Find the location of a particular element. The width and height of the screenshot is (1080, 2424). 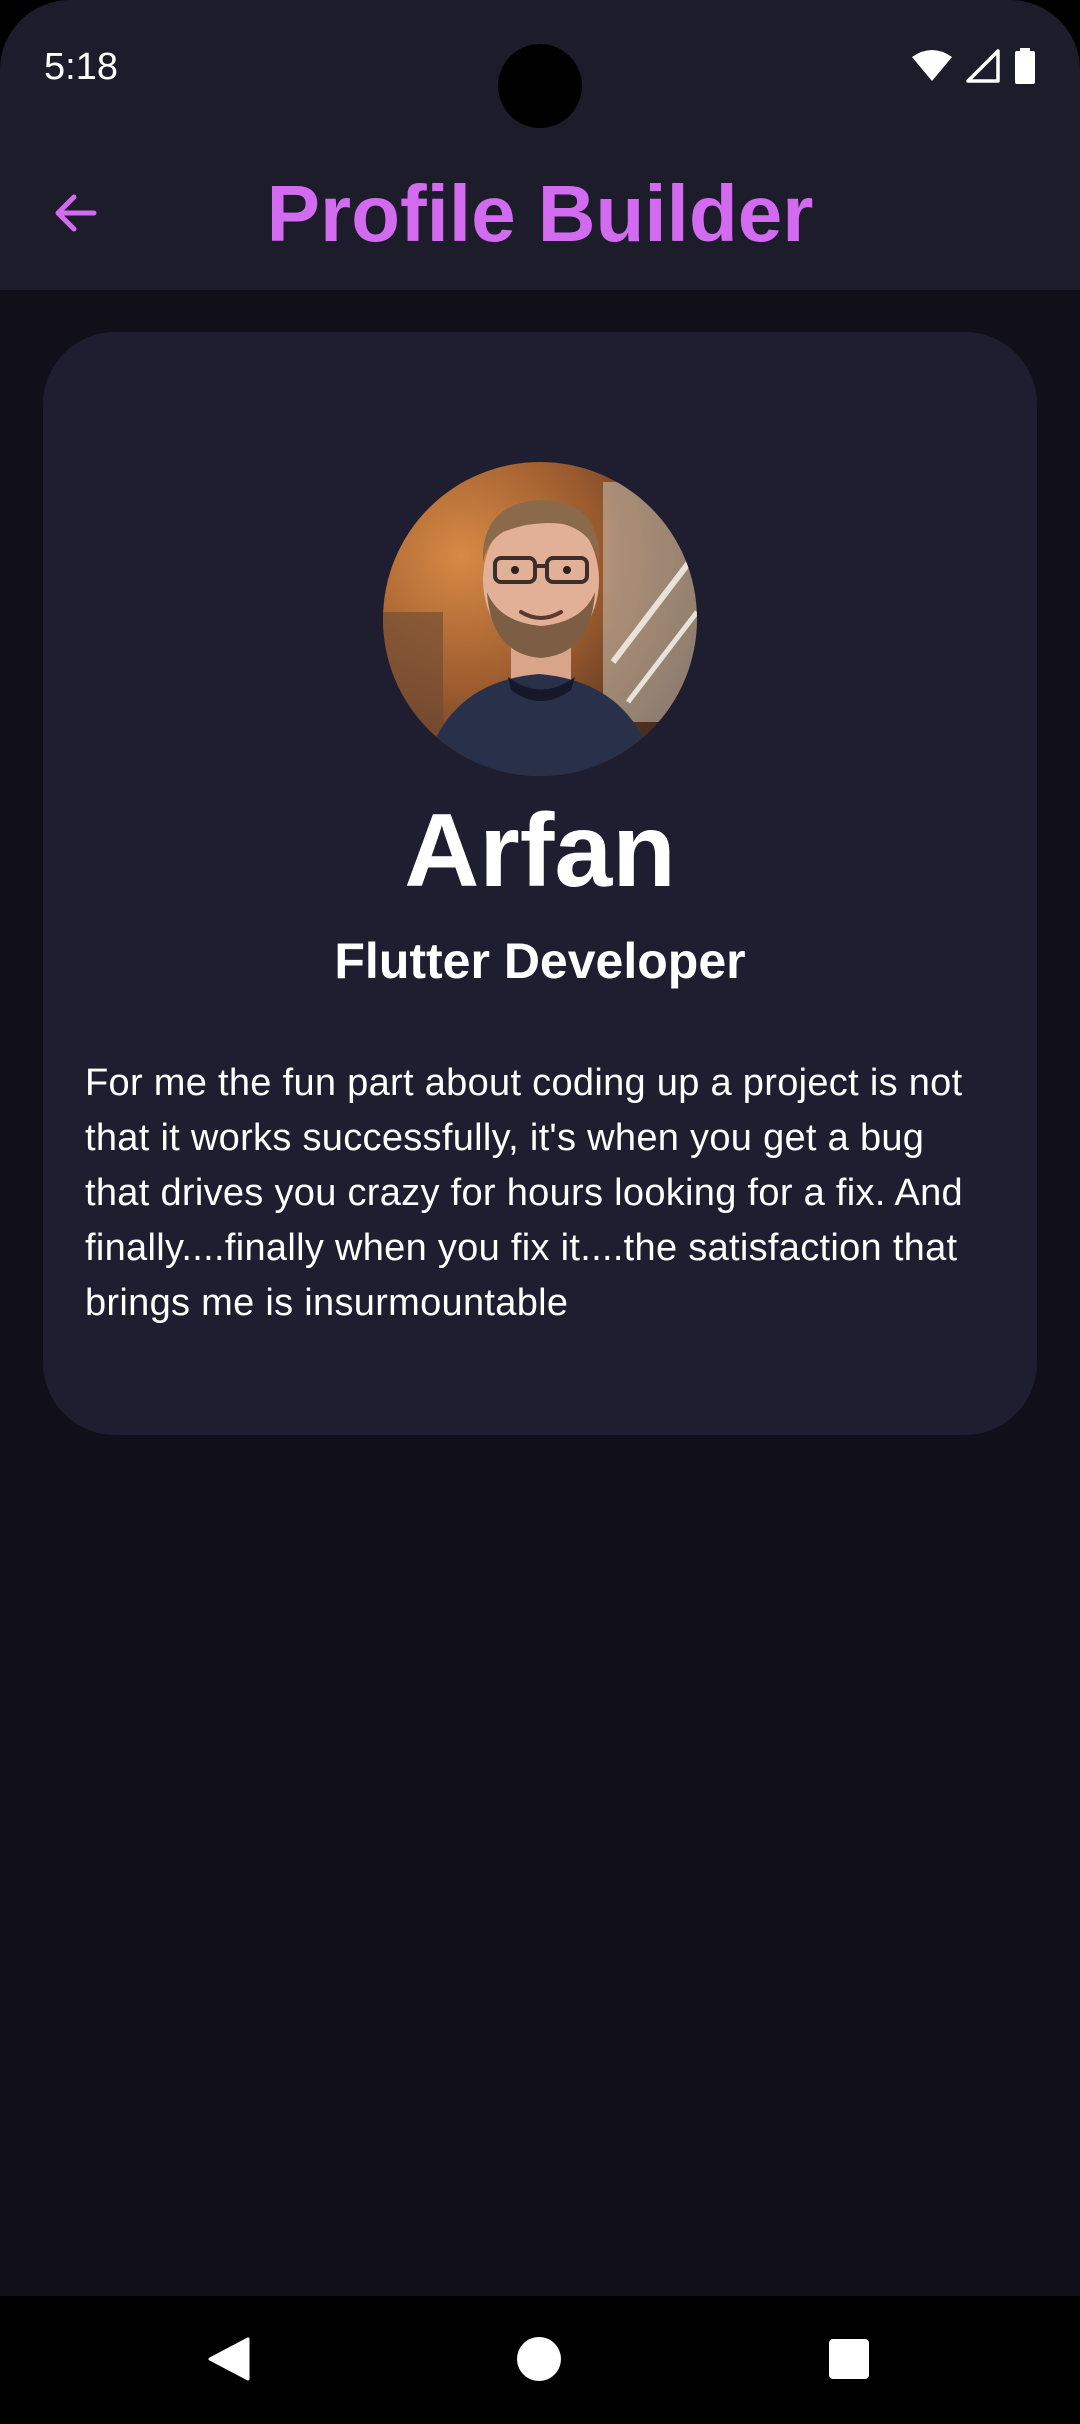

battery-icon is located at coordinates (1025, 68).